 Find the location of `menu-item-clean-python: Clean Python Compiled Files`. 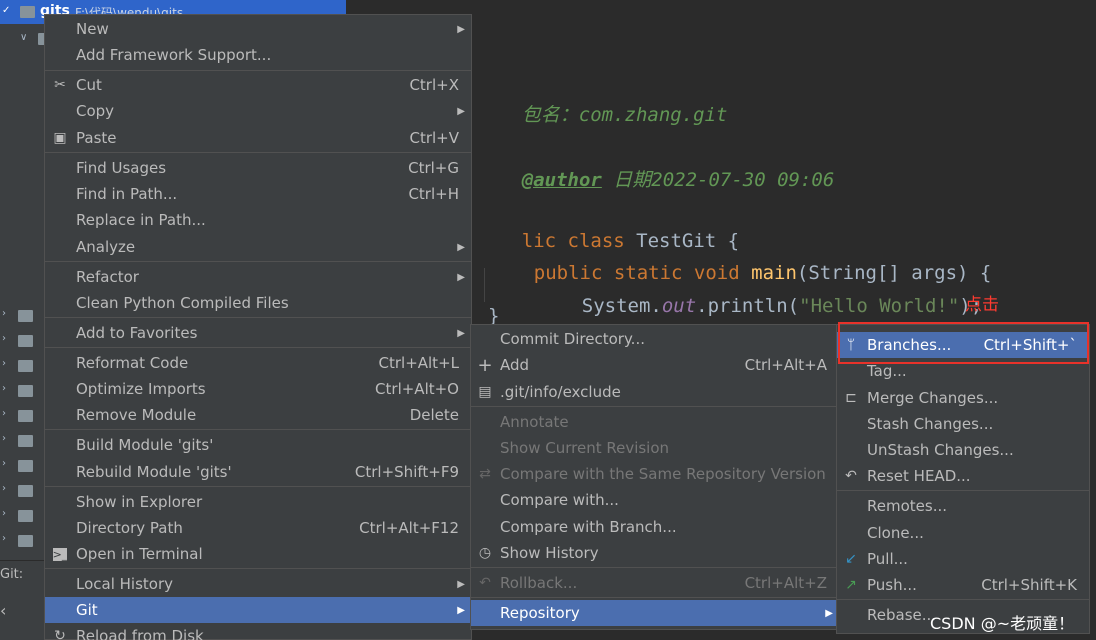

menu-item-clean-python: Clean Python Compiled Files is located at coordinates (258, 303).